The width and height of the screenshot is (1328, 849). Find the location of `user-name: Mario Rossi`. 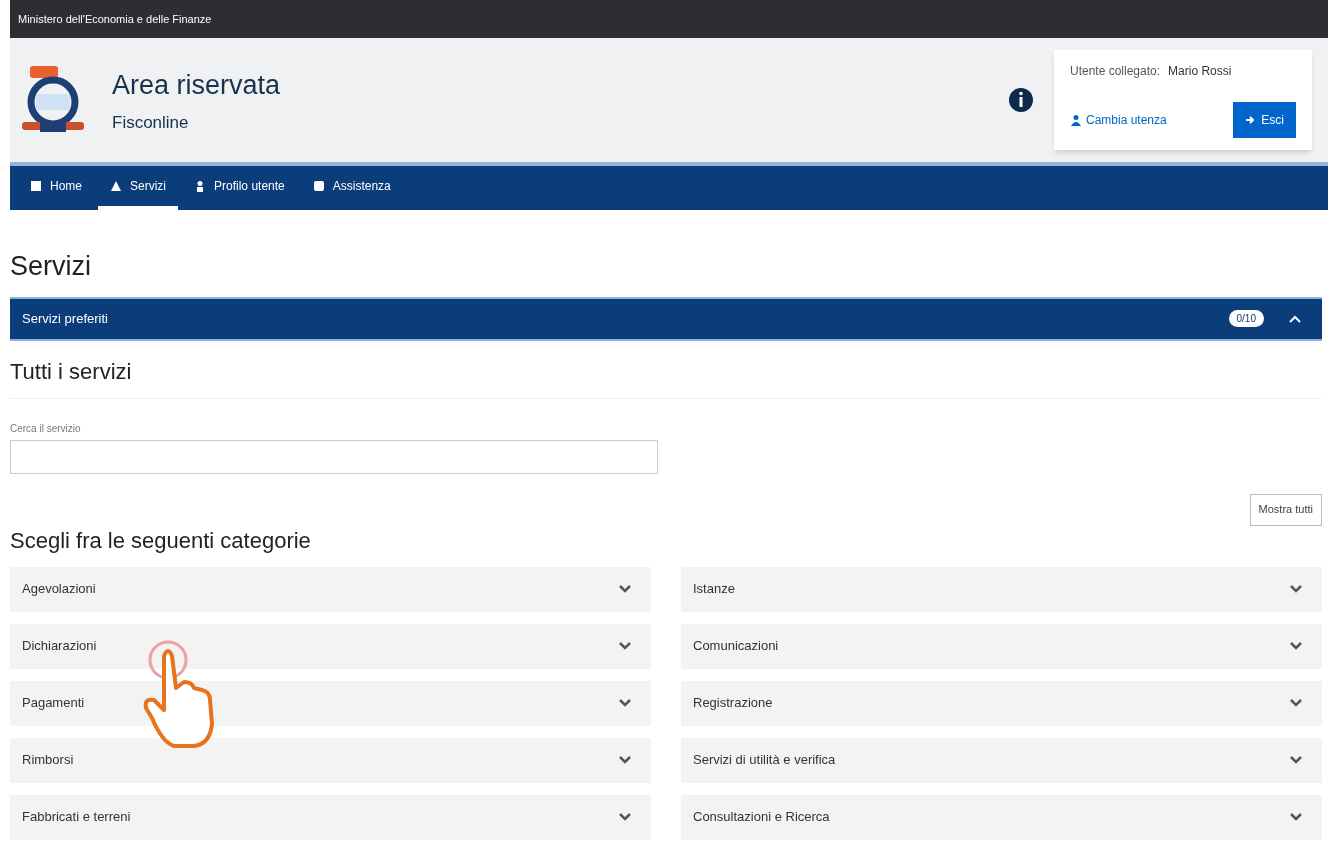

user-name: Mario Rossi is located at coordinates (1200, 71).